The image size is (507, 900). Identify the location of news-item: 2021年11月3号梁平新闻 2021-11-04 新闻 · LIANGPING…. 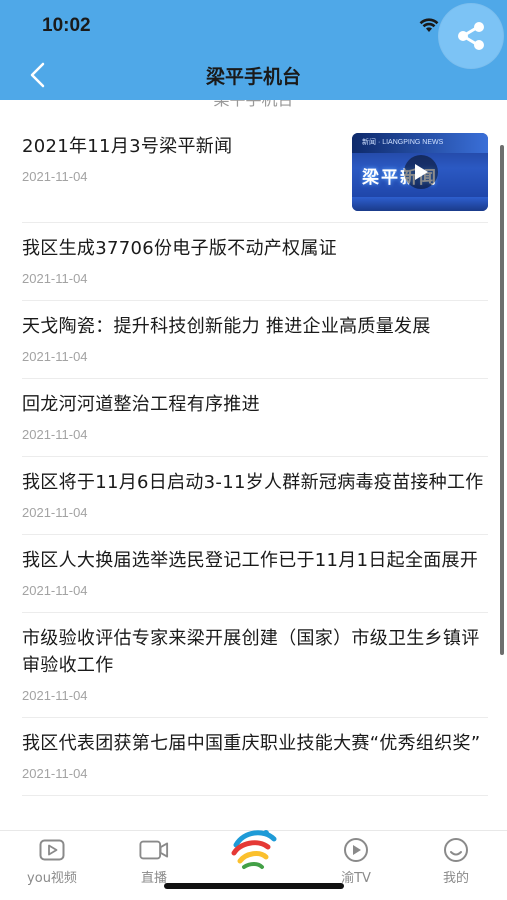
(255, 174).